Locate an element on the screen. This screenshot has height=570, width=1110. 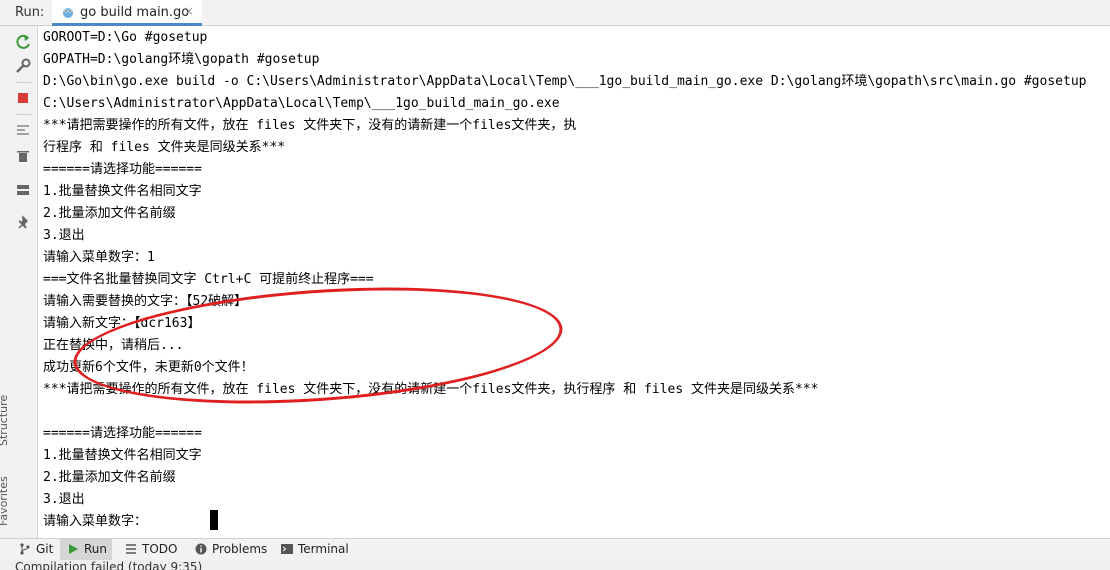
layout-icon is located at coordinates (23, 190).